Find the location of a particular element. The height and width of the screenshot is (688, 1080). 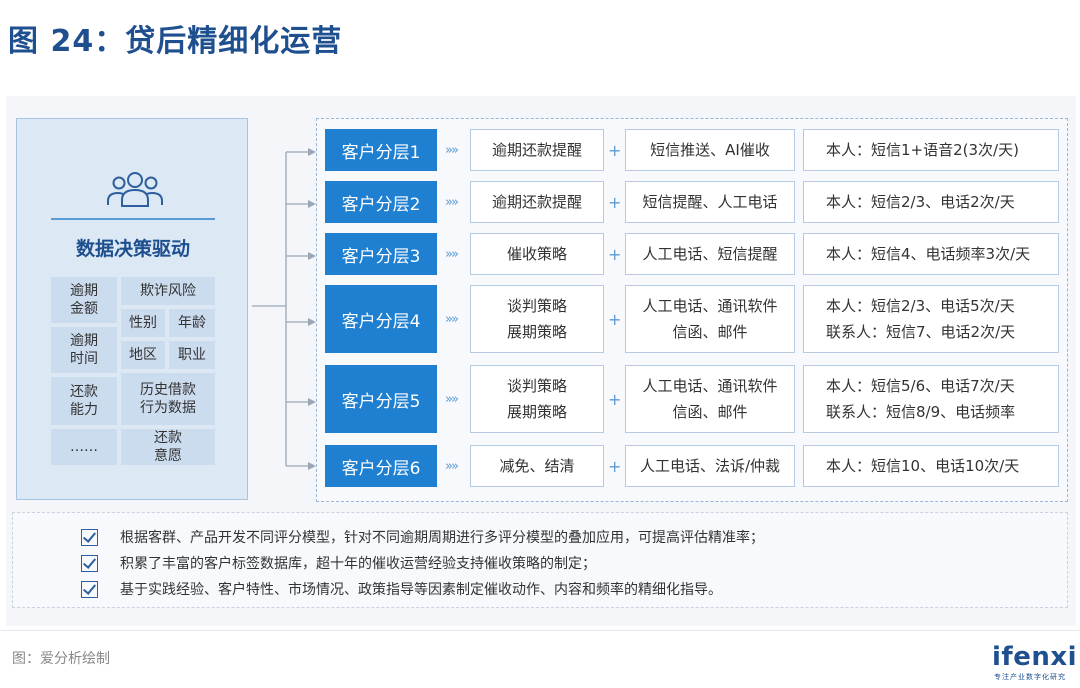

frequency-cell: 本人：短信4、电话频率3次/天 is located at coordinates (931, 254).